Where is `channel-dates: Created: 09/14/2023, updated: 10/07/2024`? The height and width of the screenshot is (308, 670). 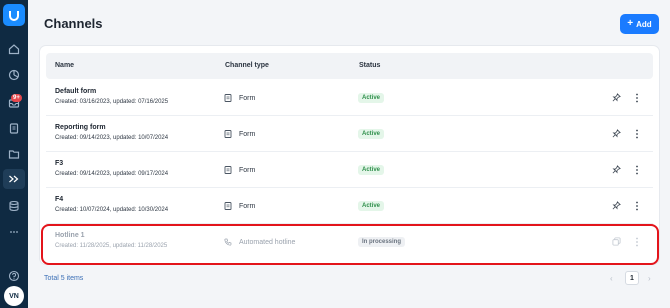
channel-dates: Created: 09/14/2023, updated: 10/07/2024 is located at coordinates (112, 138).